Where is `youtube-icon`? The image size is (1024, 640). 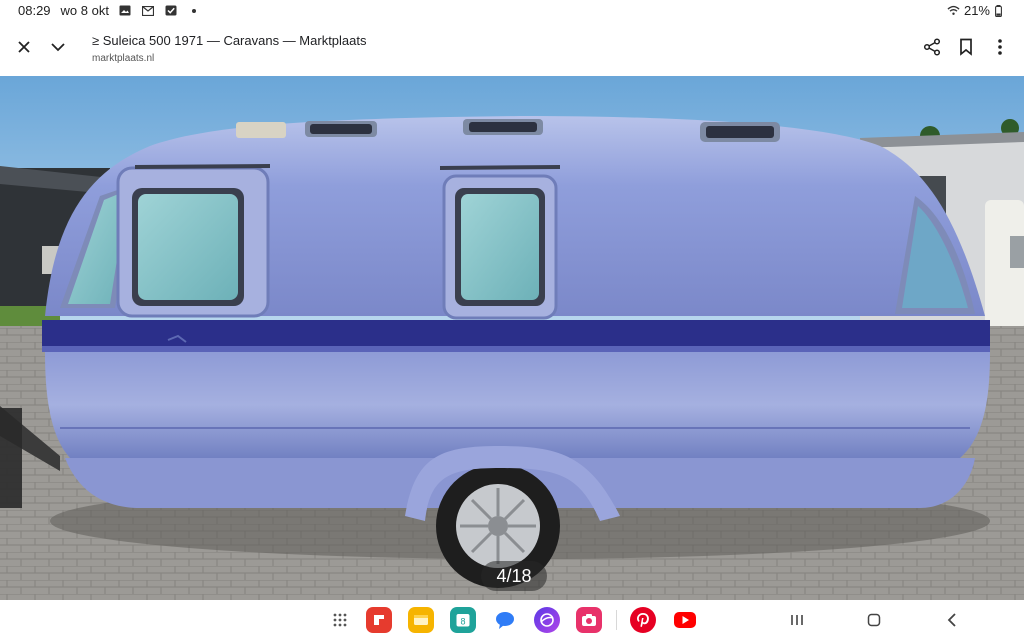 youtube-icon is located at coordinates (685, 620).